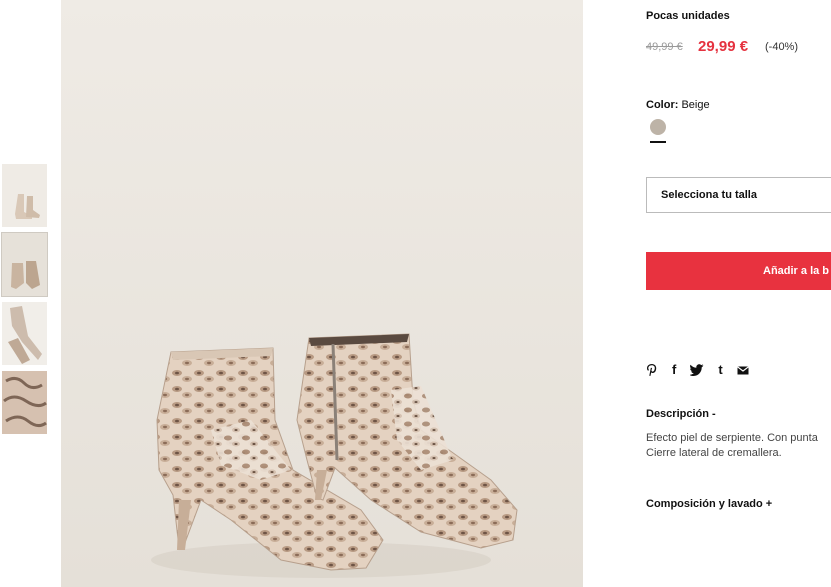  What do you see at coordinates (658, 127) in the screenshot?
I see `color-swatch-beige` at bounding box center [658, 127].